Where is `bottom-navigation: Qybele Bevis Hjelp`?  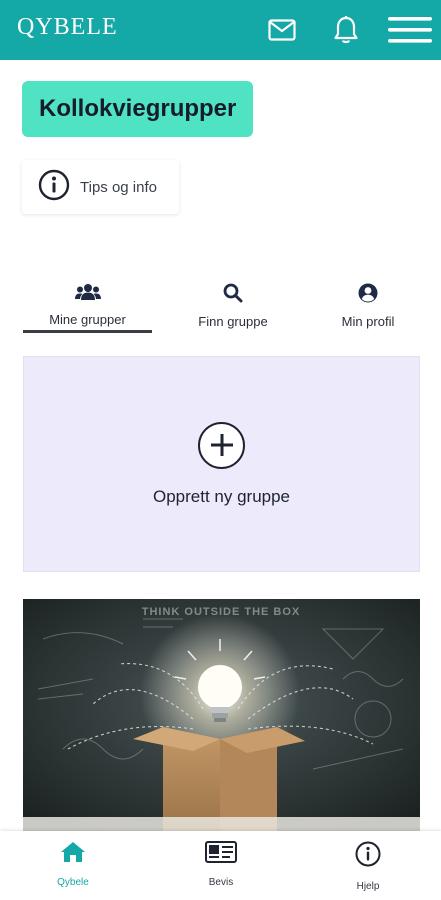
bottom-navigation: Qybele Bevis Hjelp is located at coordinates (220, 865).